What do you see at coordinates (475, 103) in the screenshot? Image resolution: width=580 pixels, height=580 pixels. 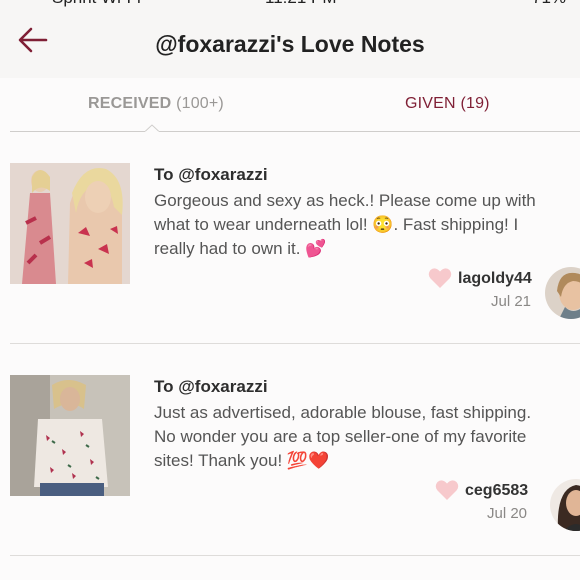 I see `tab-given-count: (19)` at bounding box center [475, 103].